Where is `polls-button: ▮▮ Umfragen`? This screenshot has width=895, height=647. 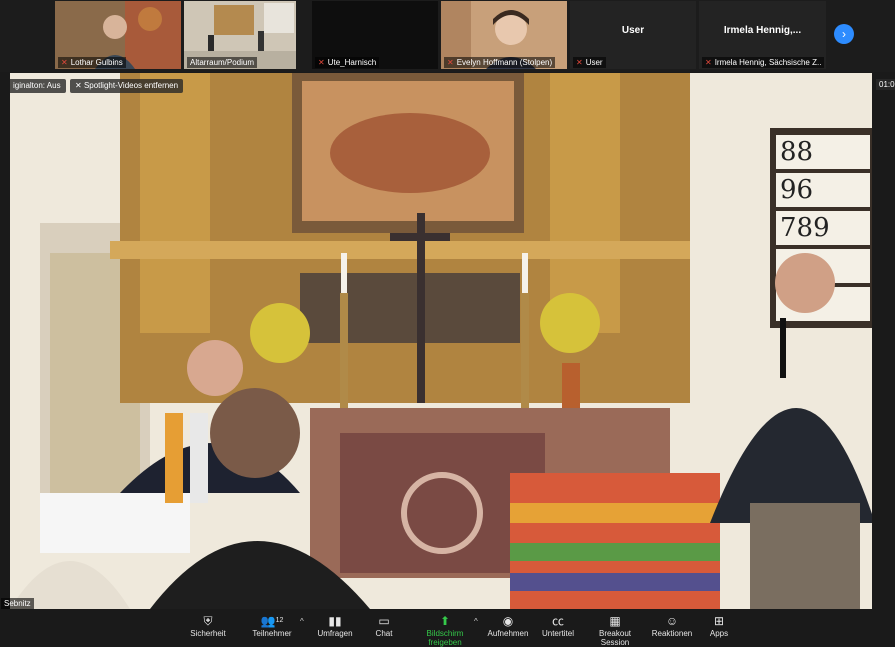 polls-button: ▮▮ Umfragen is located at coordinates (335, 625).